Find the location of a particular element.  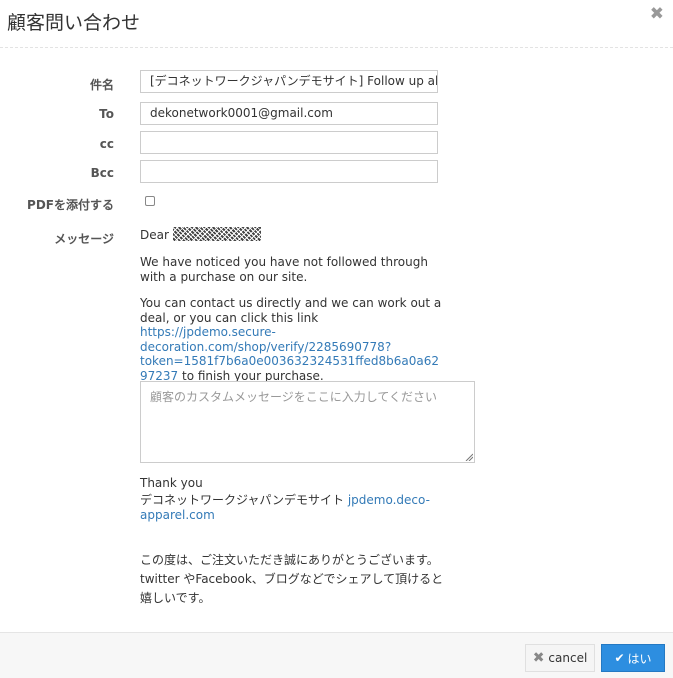

cancel-button: ✖ cancel is located at coordinates (560, 658).